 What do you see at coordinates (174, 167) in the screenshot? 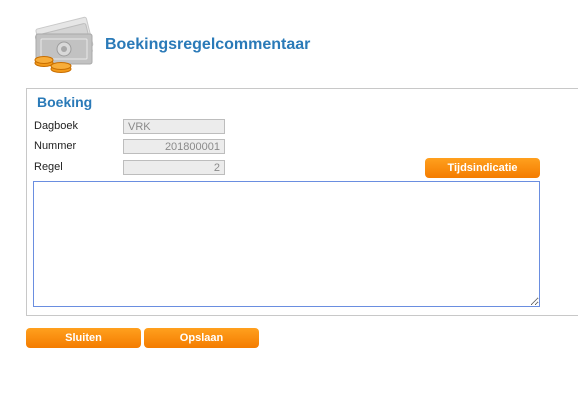
I see `regel-field` at bounding box center [174, 167].